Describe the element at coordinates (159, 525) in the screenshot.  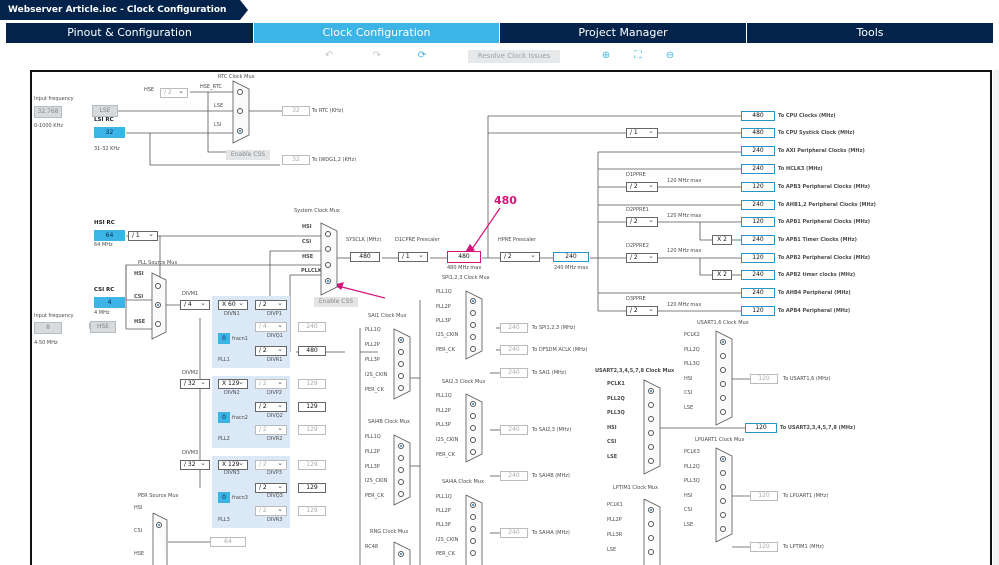
I see `per-radio-hsi` at that location.